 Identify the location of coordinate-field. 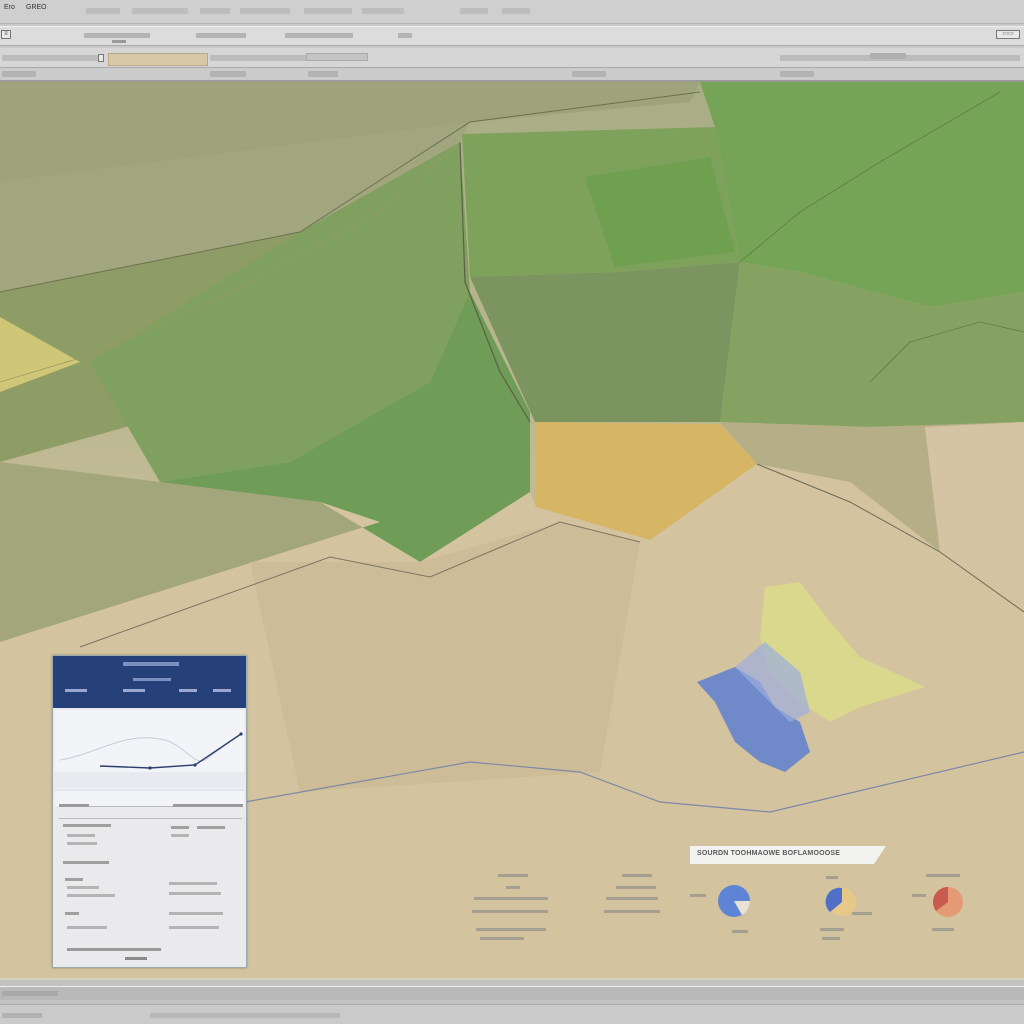
(158, 59).